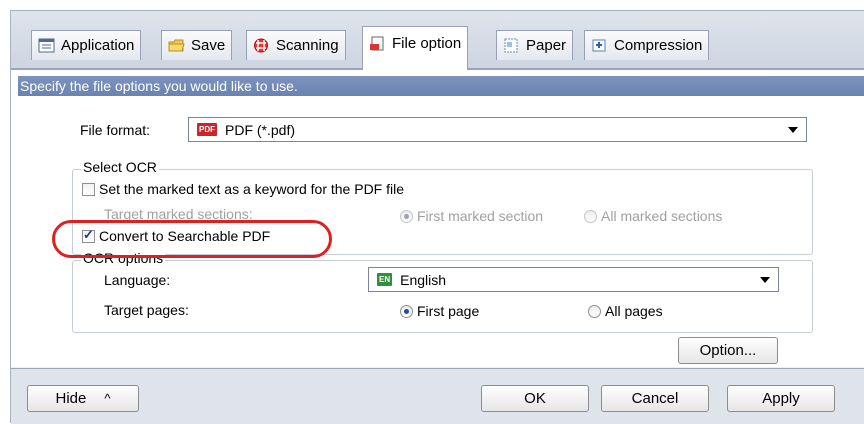 The height and width of the screenshot is (424, 864). I want to click on tab-application-label: Application, so click(98, 45).